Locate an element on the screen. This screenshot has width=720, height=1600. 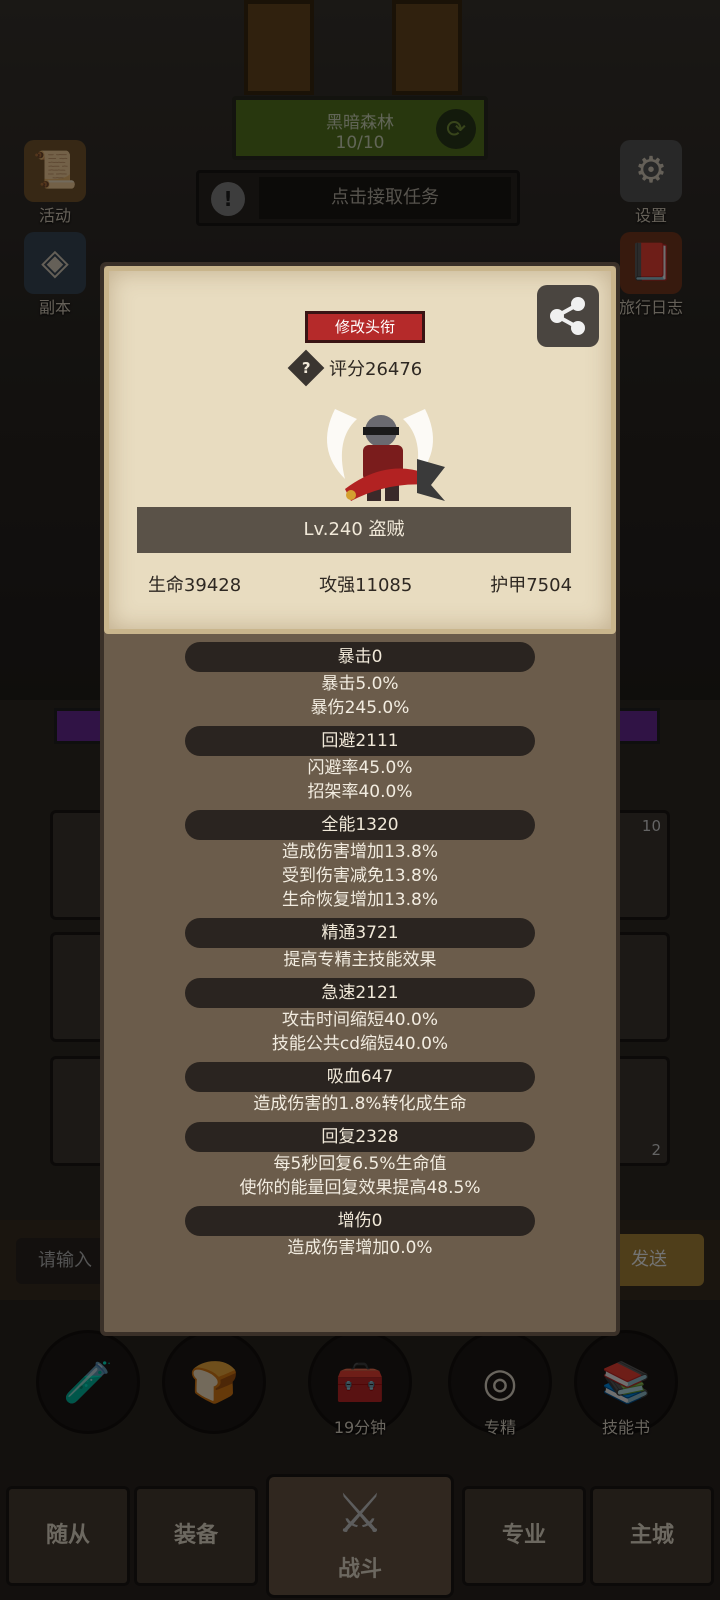
task-label: 点击接取任务 is located at coordinates (385, 198).